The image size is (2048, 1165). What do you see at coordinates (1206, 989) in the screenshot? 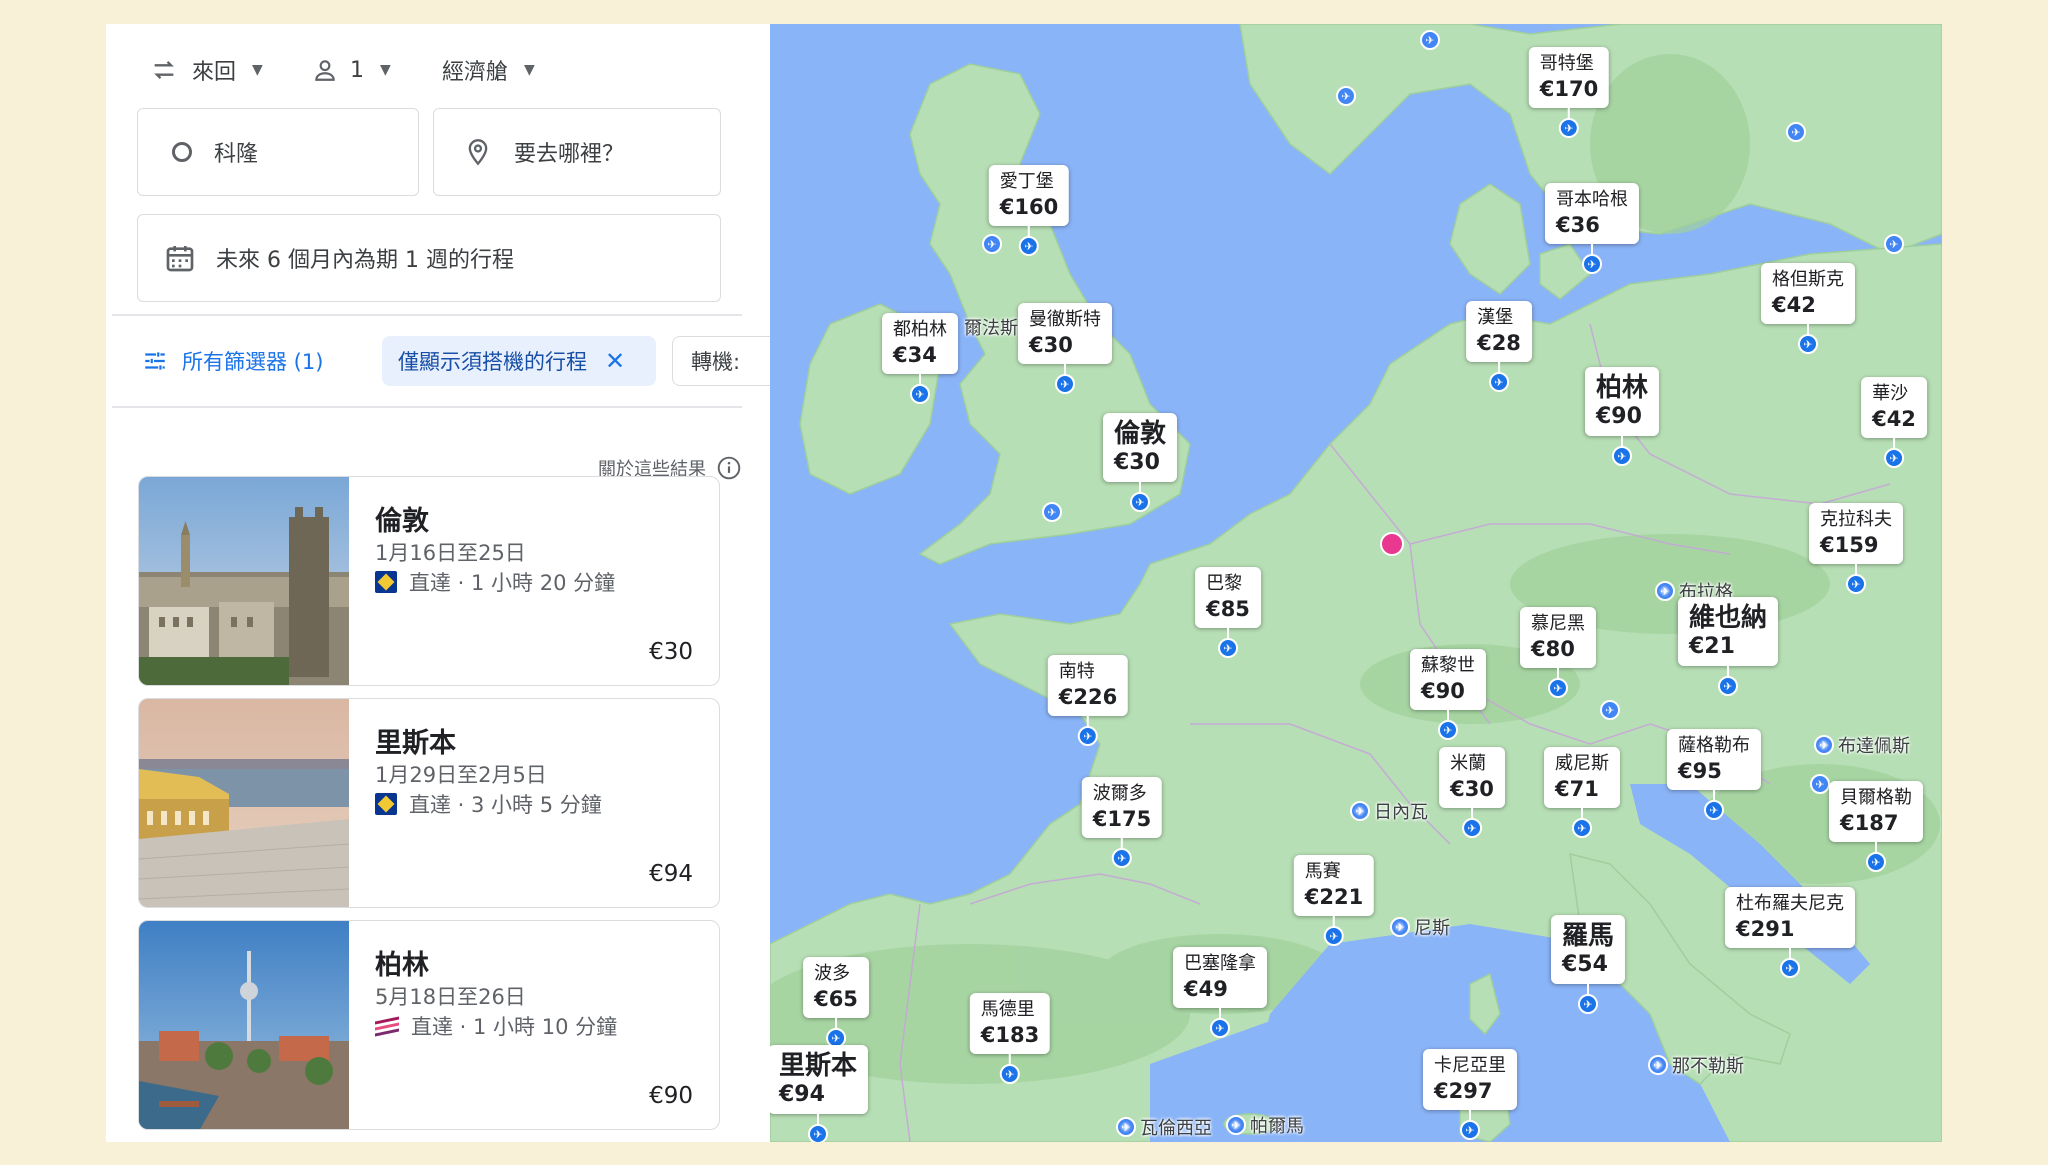
I see `marker-price: €49` at bounding box center [1206, 989].